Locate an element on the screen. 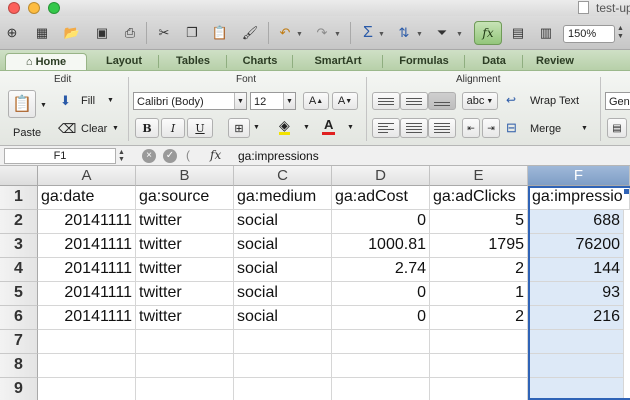 This screenshot has height=400, width=630. format-painter-icon: 🖌 is located at coordinates (250, 33).